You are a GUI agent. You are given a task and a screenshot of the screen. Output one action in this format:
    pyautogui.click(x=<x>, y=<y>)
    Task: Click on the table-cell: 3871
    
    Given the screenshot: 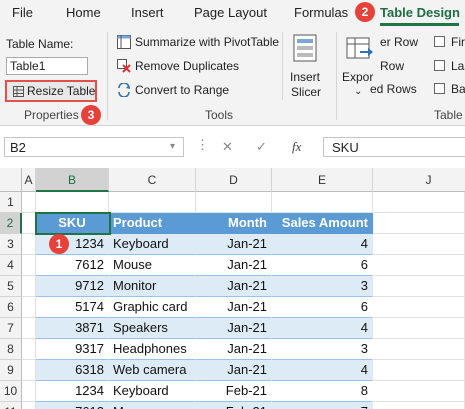 What is the action you would take?
    pyautogui.click(x=72, y=328)
    